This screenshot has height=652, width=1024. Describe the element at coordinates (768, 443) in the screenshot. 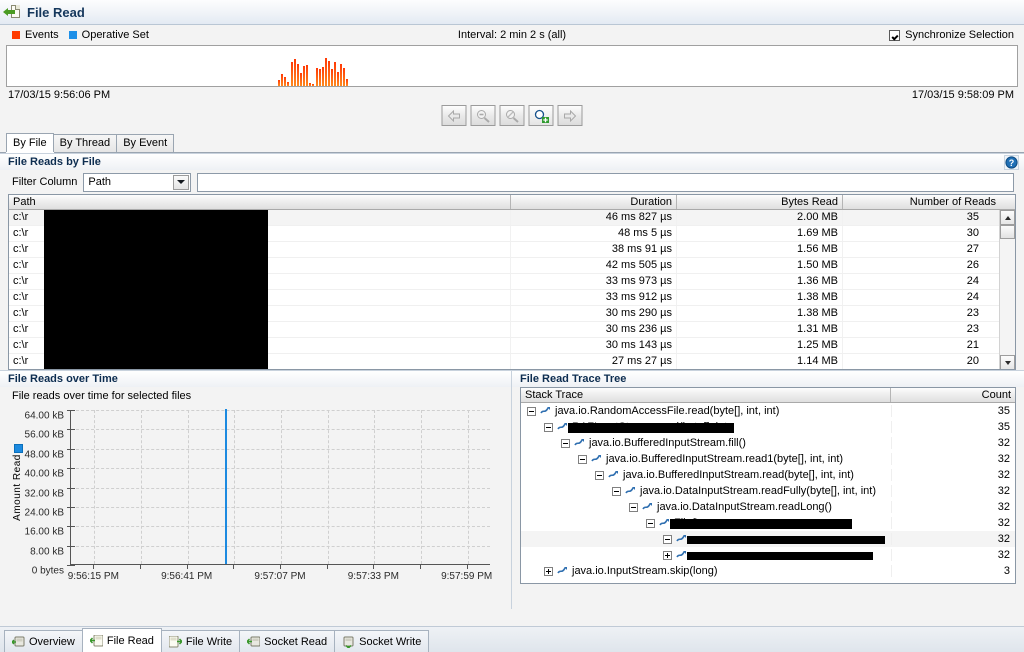

I see `tree-row: java.io.BufferedInputStream.fill() 32` at that location.